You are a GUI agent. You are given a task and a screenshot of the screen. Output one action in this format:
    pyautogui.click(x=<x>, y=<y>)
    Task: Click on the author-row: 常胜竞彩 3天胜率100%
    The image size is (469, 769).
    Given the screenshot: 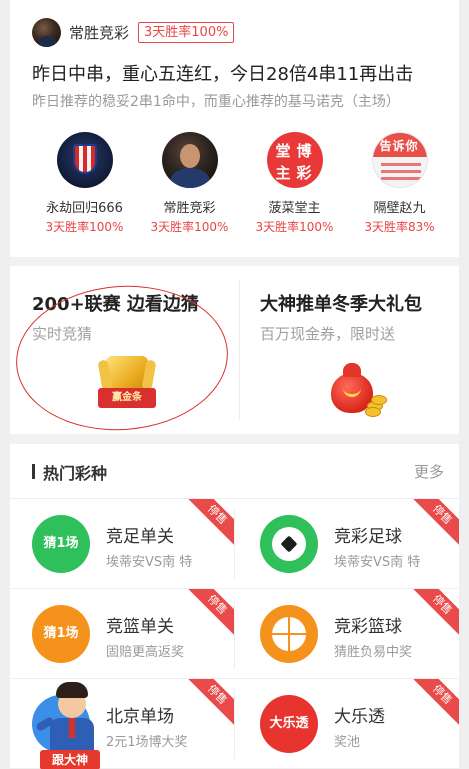 What is the action you would take?
    pyautogui.click(x=133, y=32)
    